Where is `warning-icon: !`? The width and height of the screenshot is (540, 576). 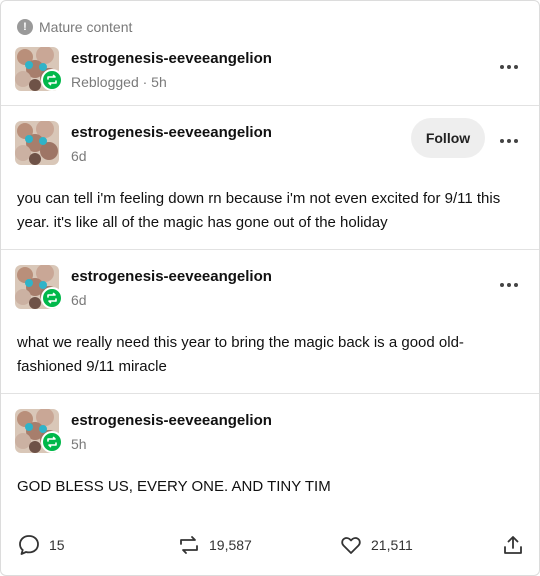 warning-icon: ! is located at coordinates (25, 27).